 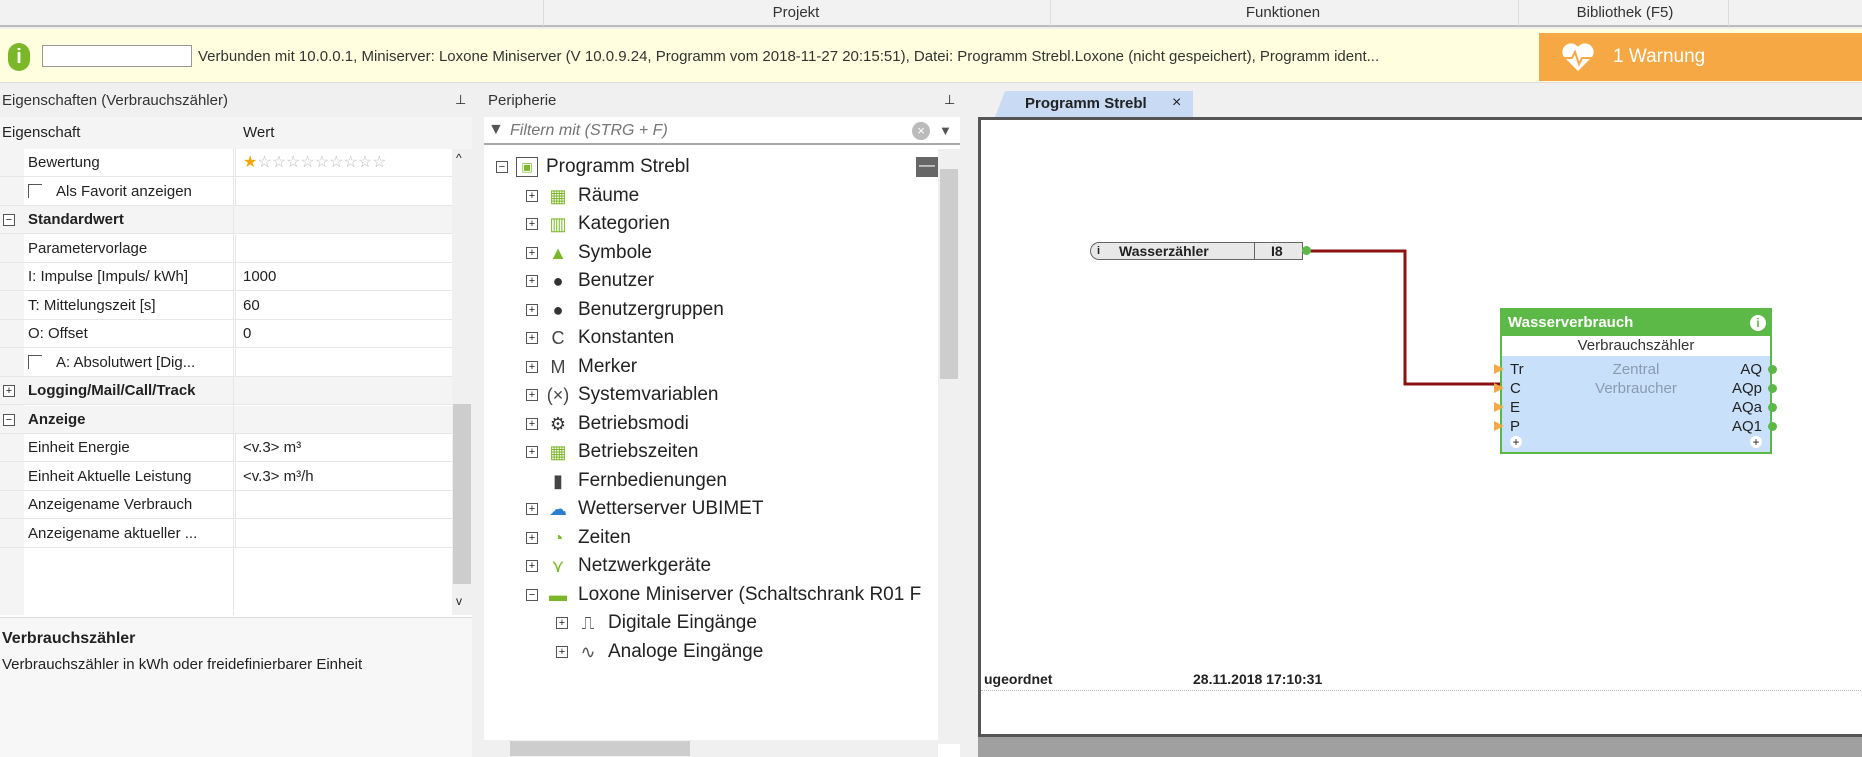 I want to click on scroll-up-icon: ^, so click(x=459, y=158).